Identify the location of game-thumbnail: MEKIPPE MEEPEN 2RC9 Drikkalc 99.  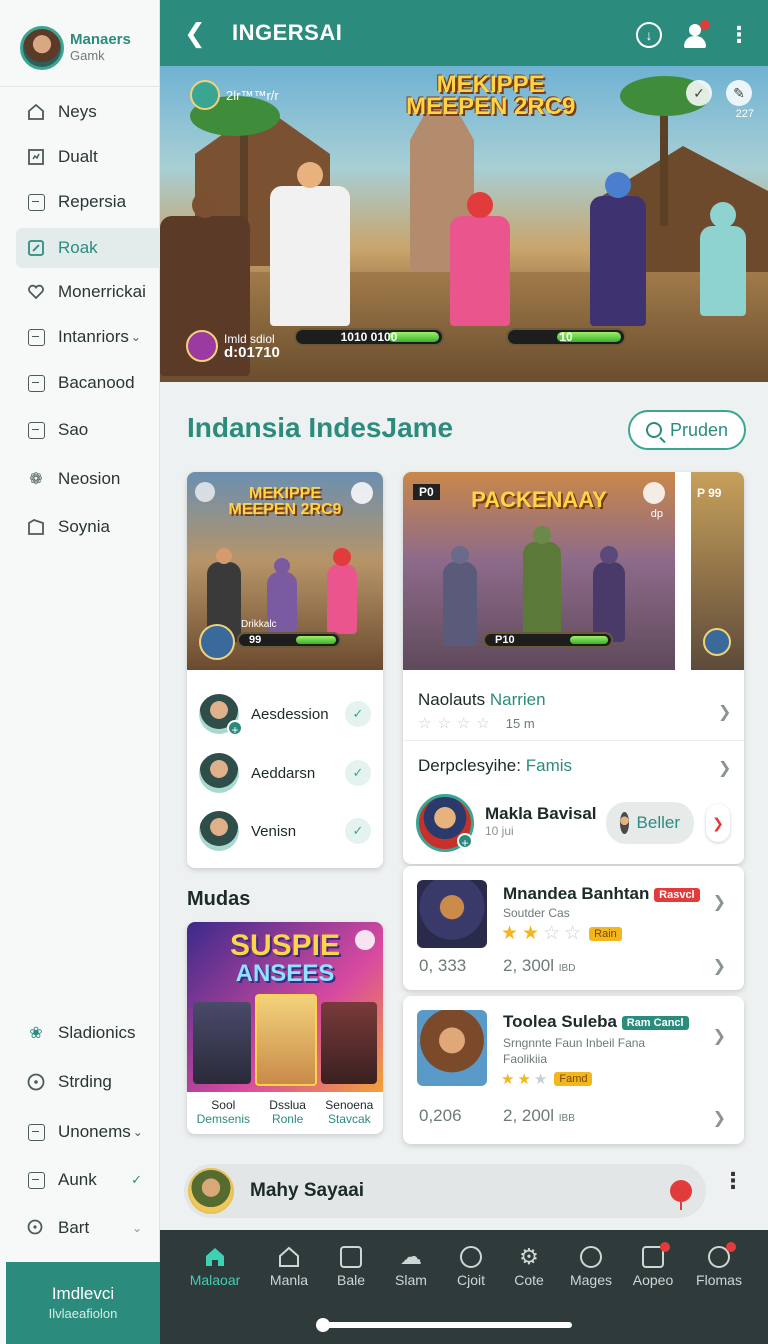
(285, 571).